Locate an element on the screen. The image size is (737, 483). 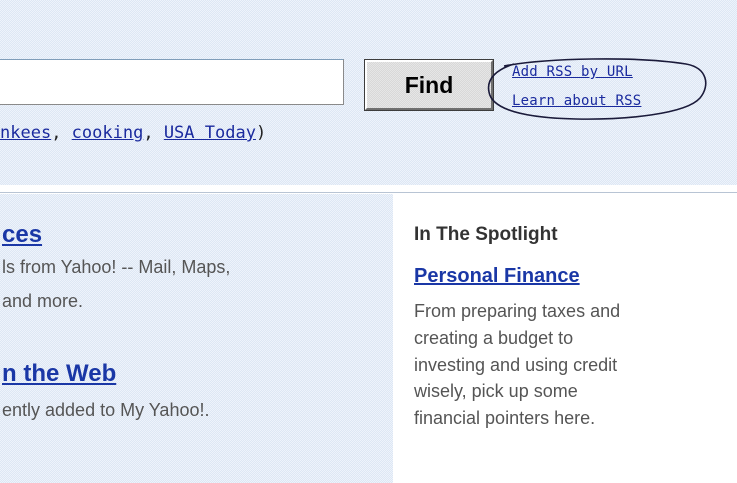
spotlight-description-line: creating a budget to is located at coordinates (494, 338).